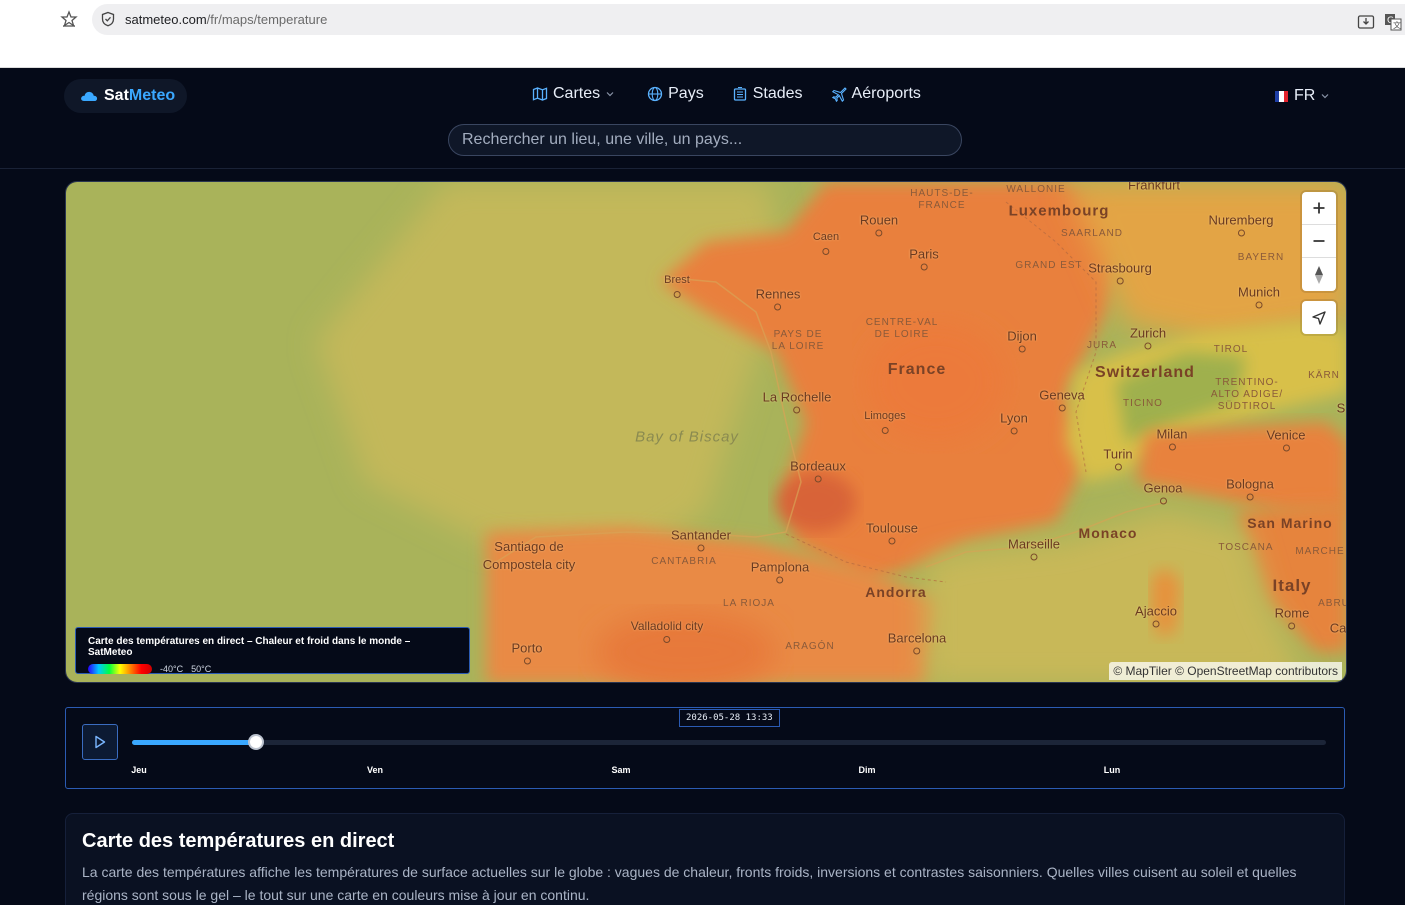  I want to click on bookmark-icon, so click(69, 19).